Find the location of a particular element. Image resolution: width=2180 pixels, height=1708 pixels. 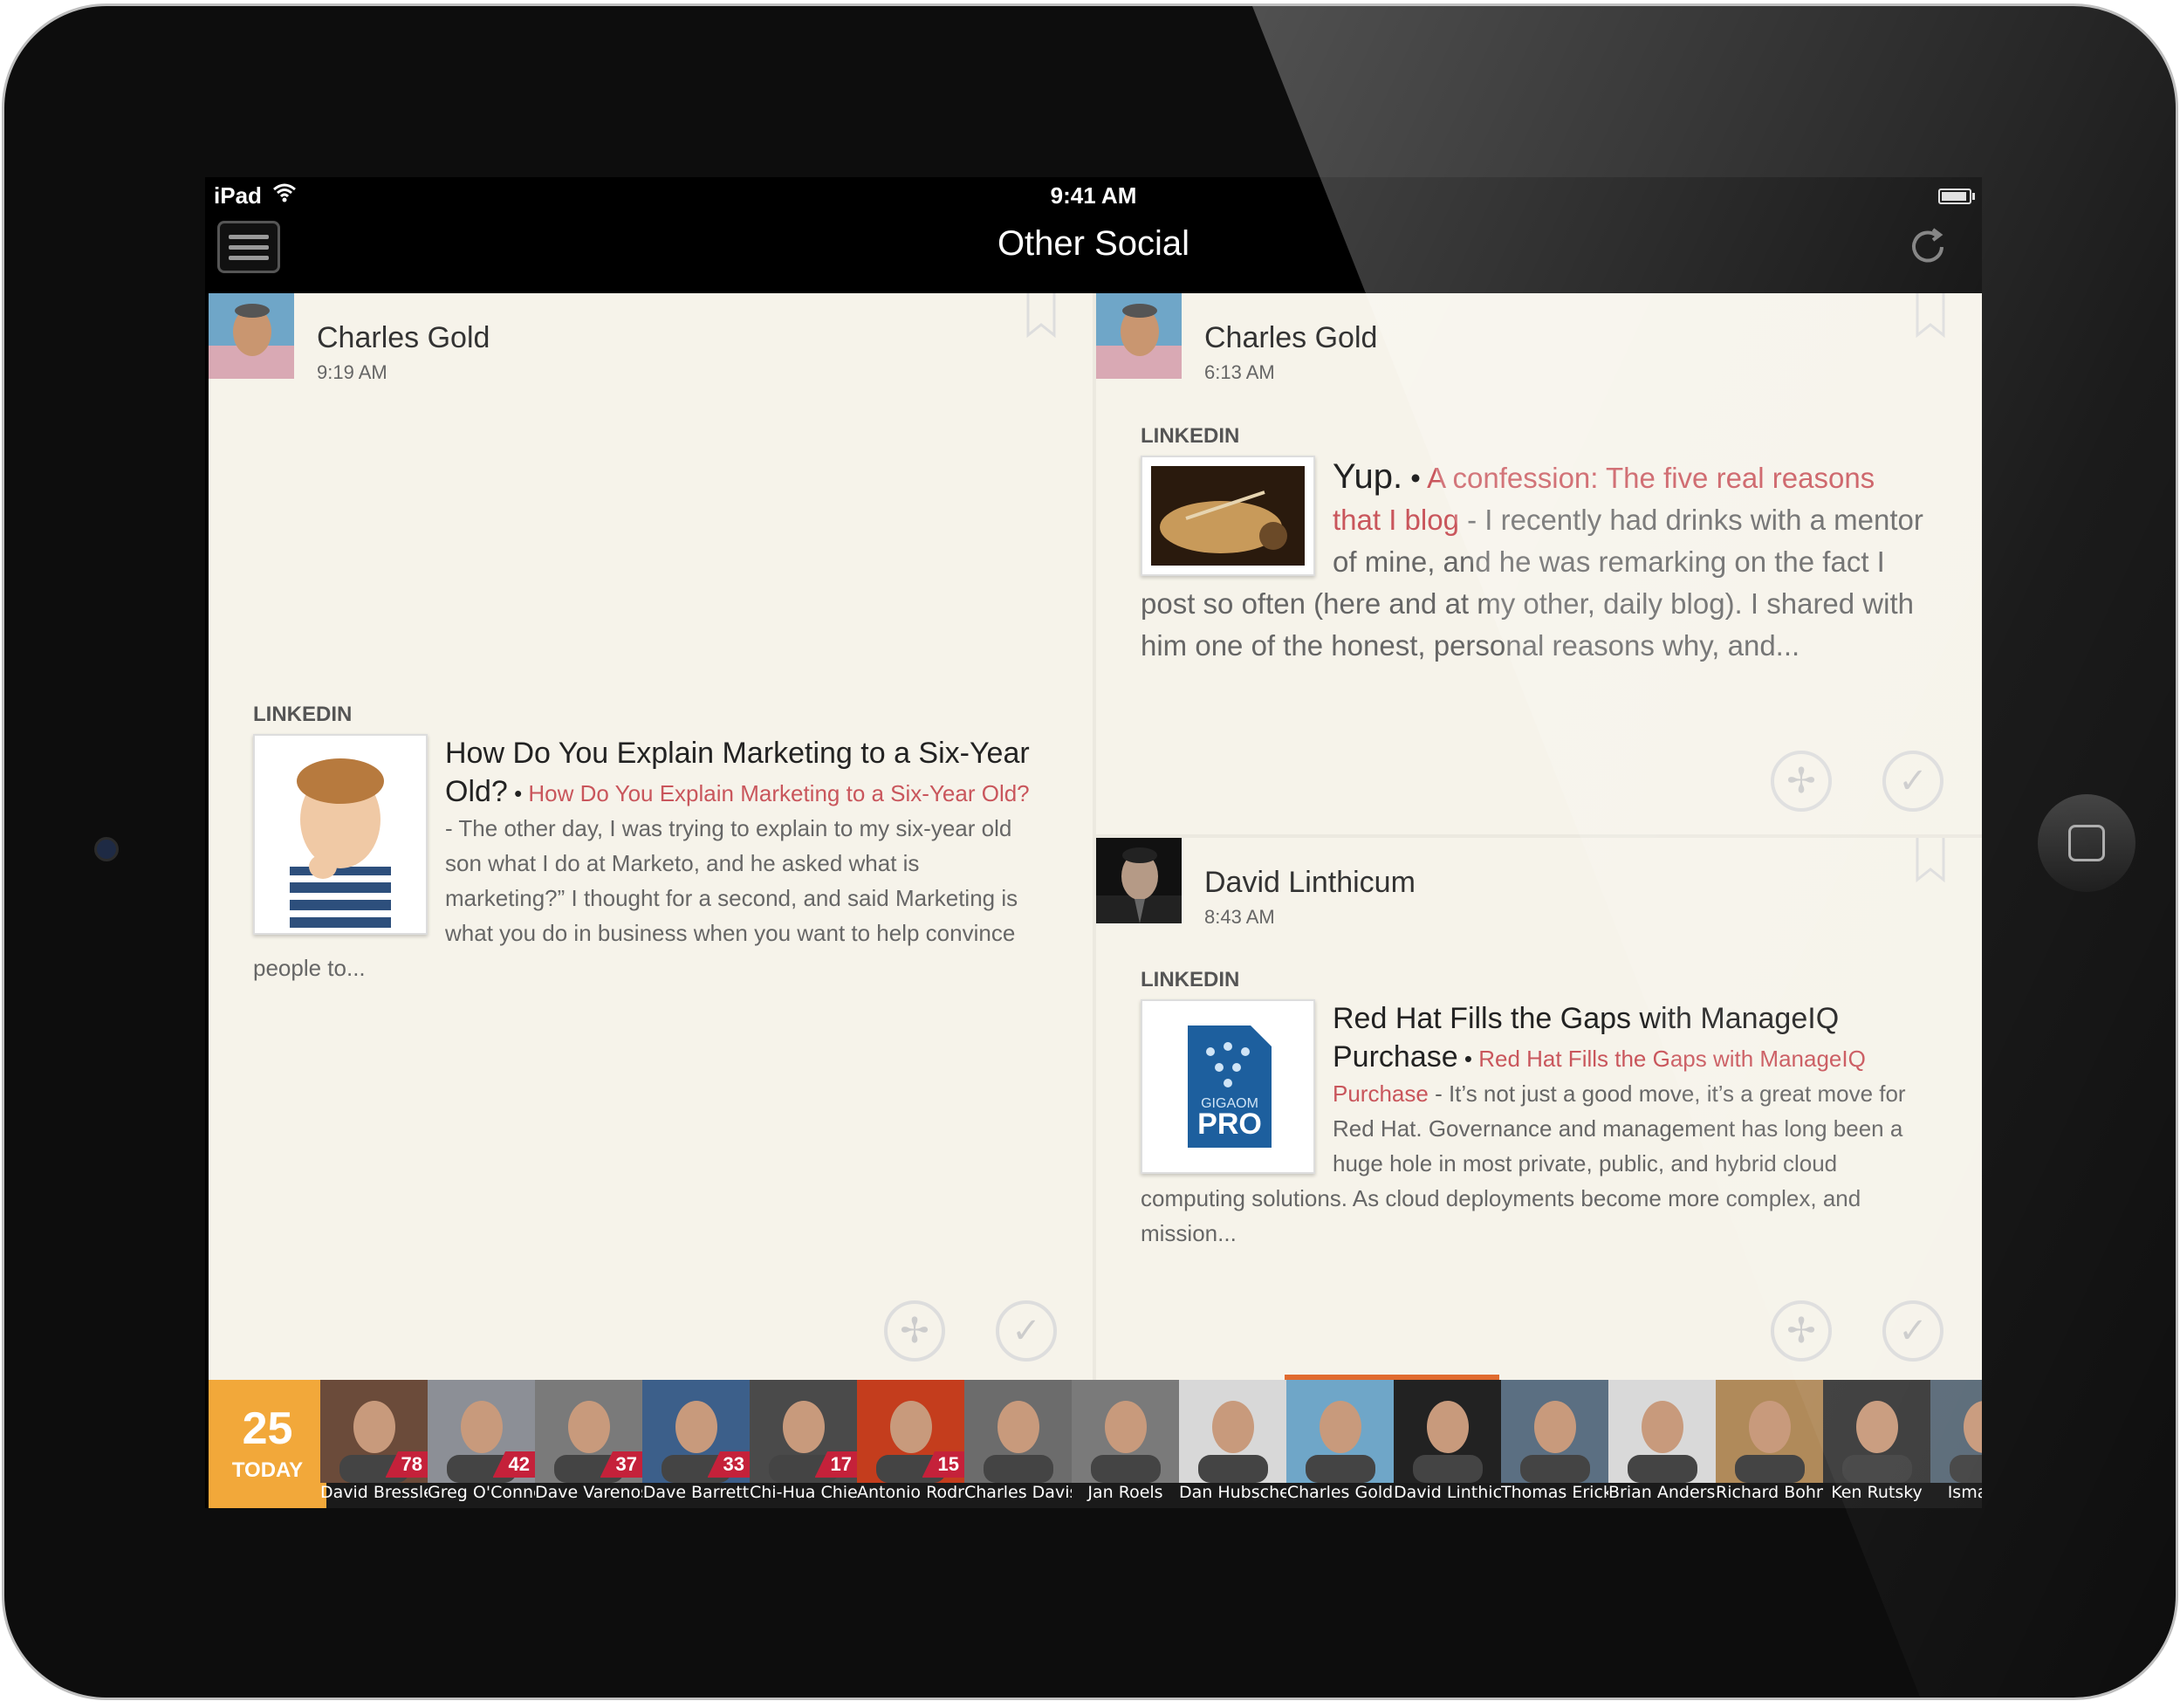

post-time: 8:43 AM is located at coordinates (1239, 917).